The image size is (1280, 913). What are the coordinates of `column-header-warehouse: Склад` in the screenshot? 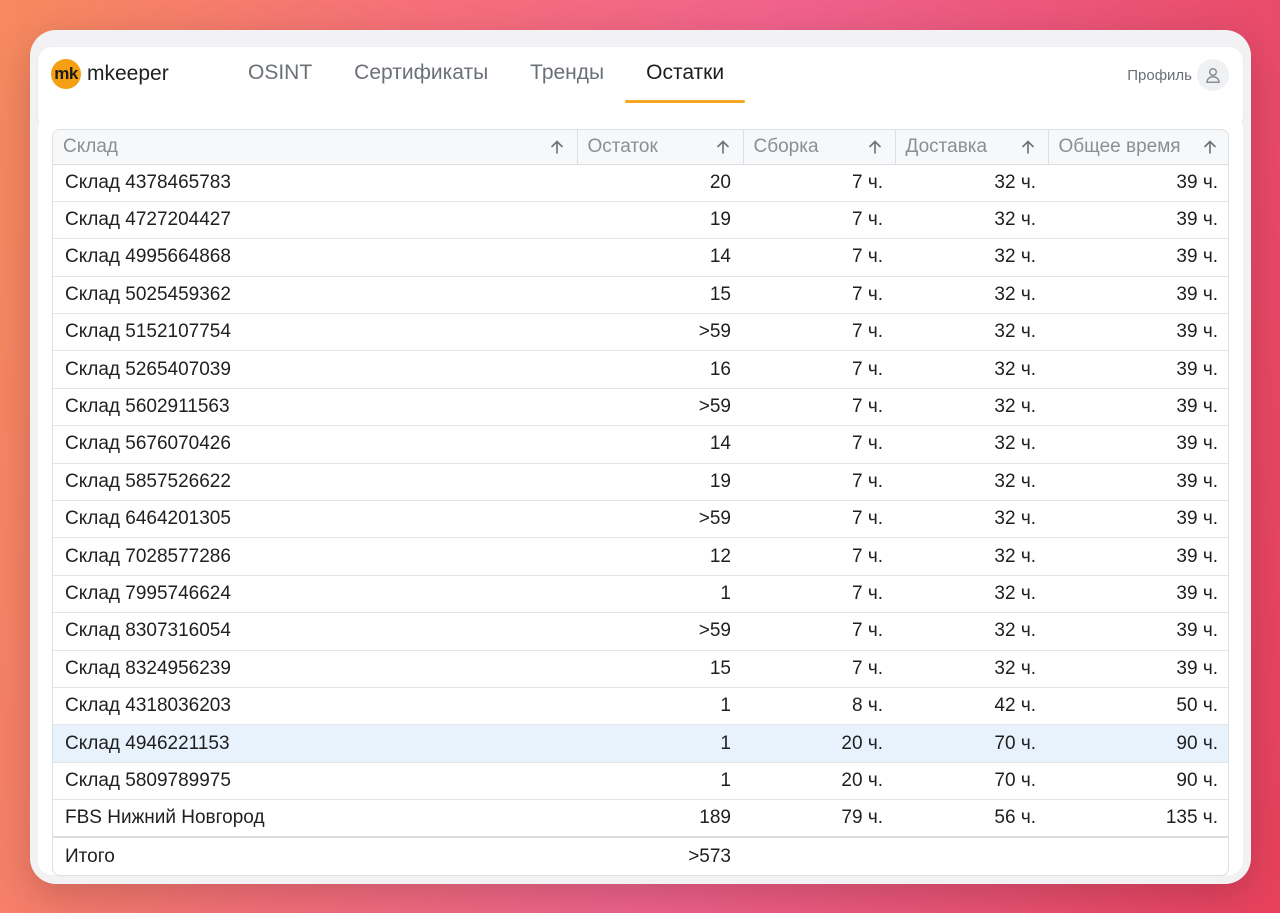 It's located at (315, 147).